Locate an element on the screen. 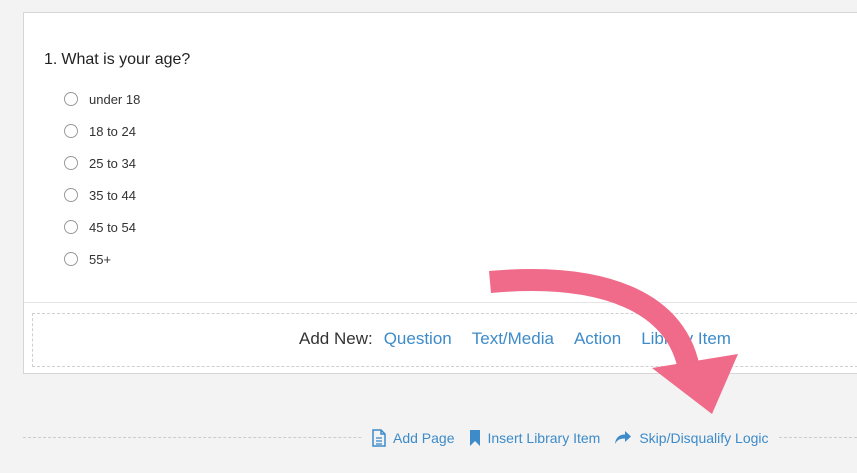 Image resolution: width=857 pixels, height=473 pixels. question-text: What is your age? is located at coordinates (126, 59).